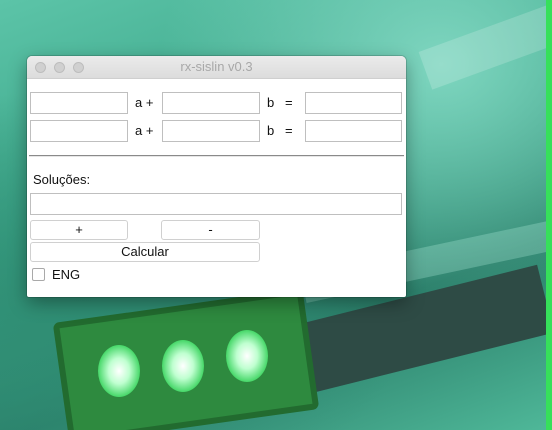  Describe the element at coordinates (79, 131) in the screenshot. I see `eq2-a-coefficient-input` at that location.